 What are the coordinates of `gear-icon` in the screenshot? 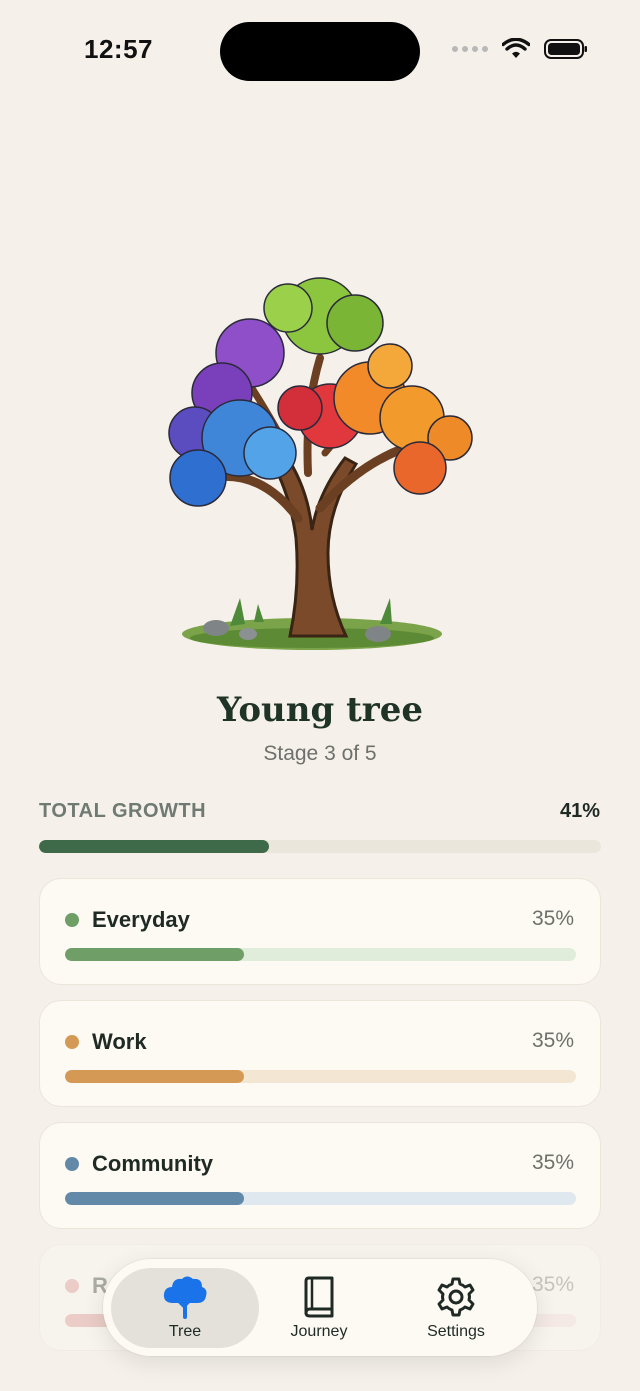 It's located at (456, 1297).